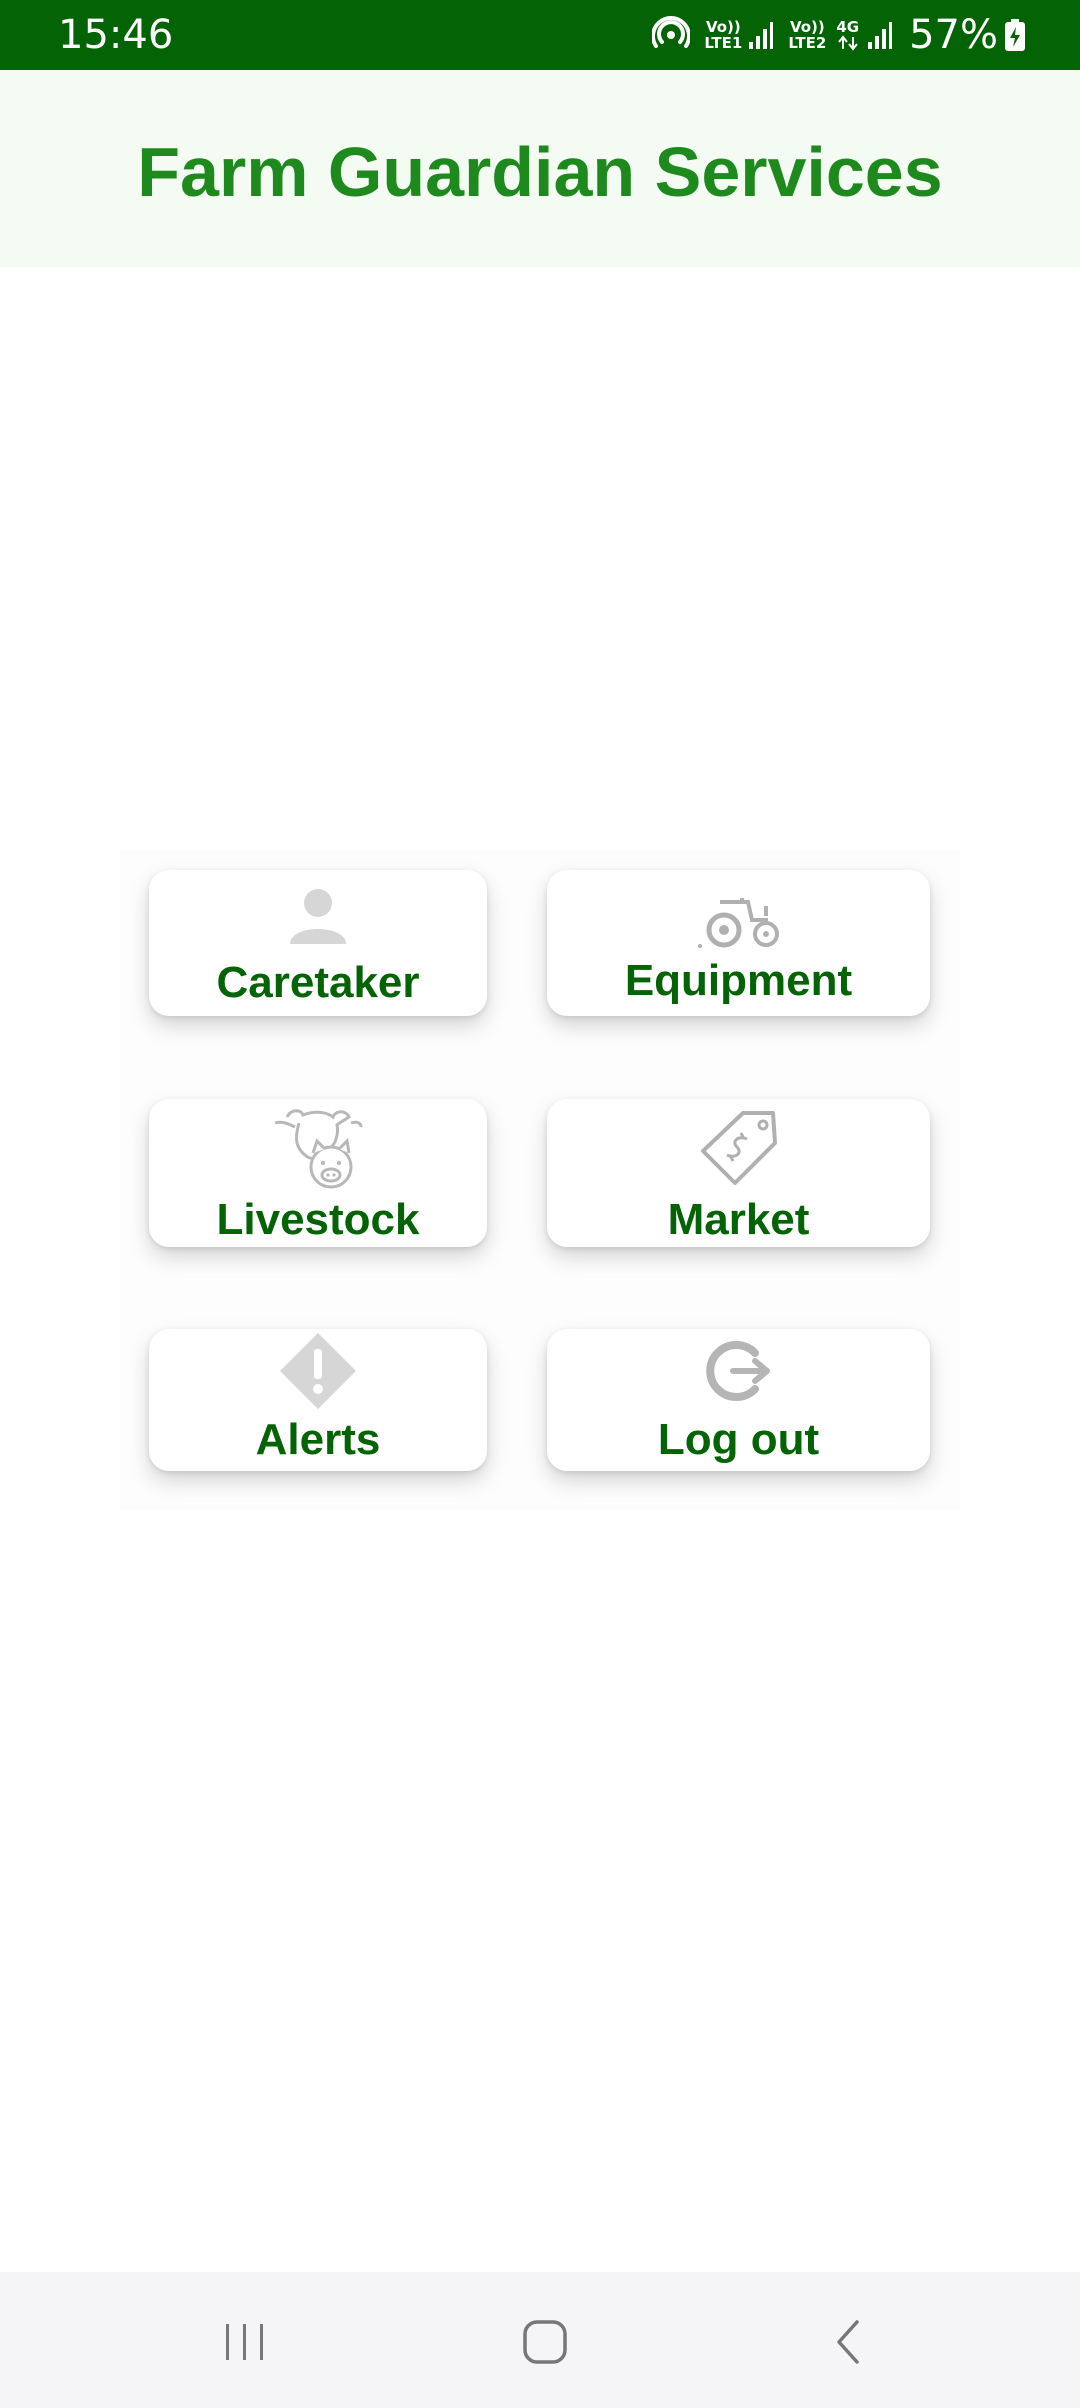  Describe the element at coordinates (1015, 35) in the screenshot. I see `battery-charging-icon` at that location.